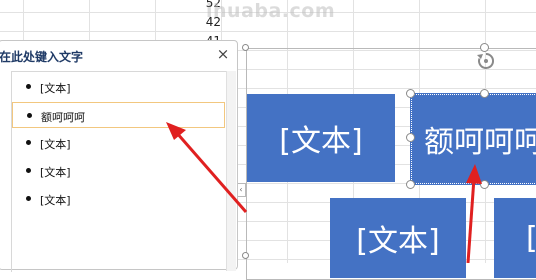 Image resolution: width=536 pixels, height=280 pixels. What do you see at coordinates (42, 57) in the screenshot?
I see `text-pane-title: 在此处键入文字` at bounding box center [42, 57].